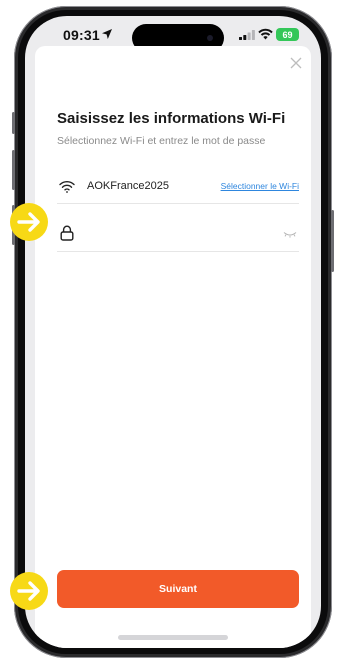 The image size is (341, 662). Describe the element at coordinates (332, 241) in the screenshot. I see `power-button` at that location.